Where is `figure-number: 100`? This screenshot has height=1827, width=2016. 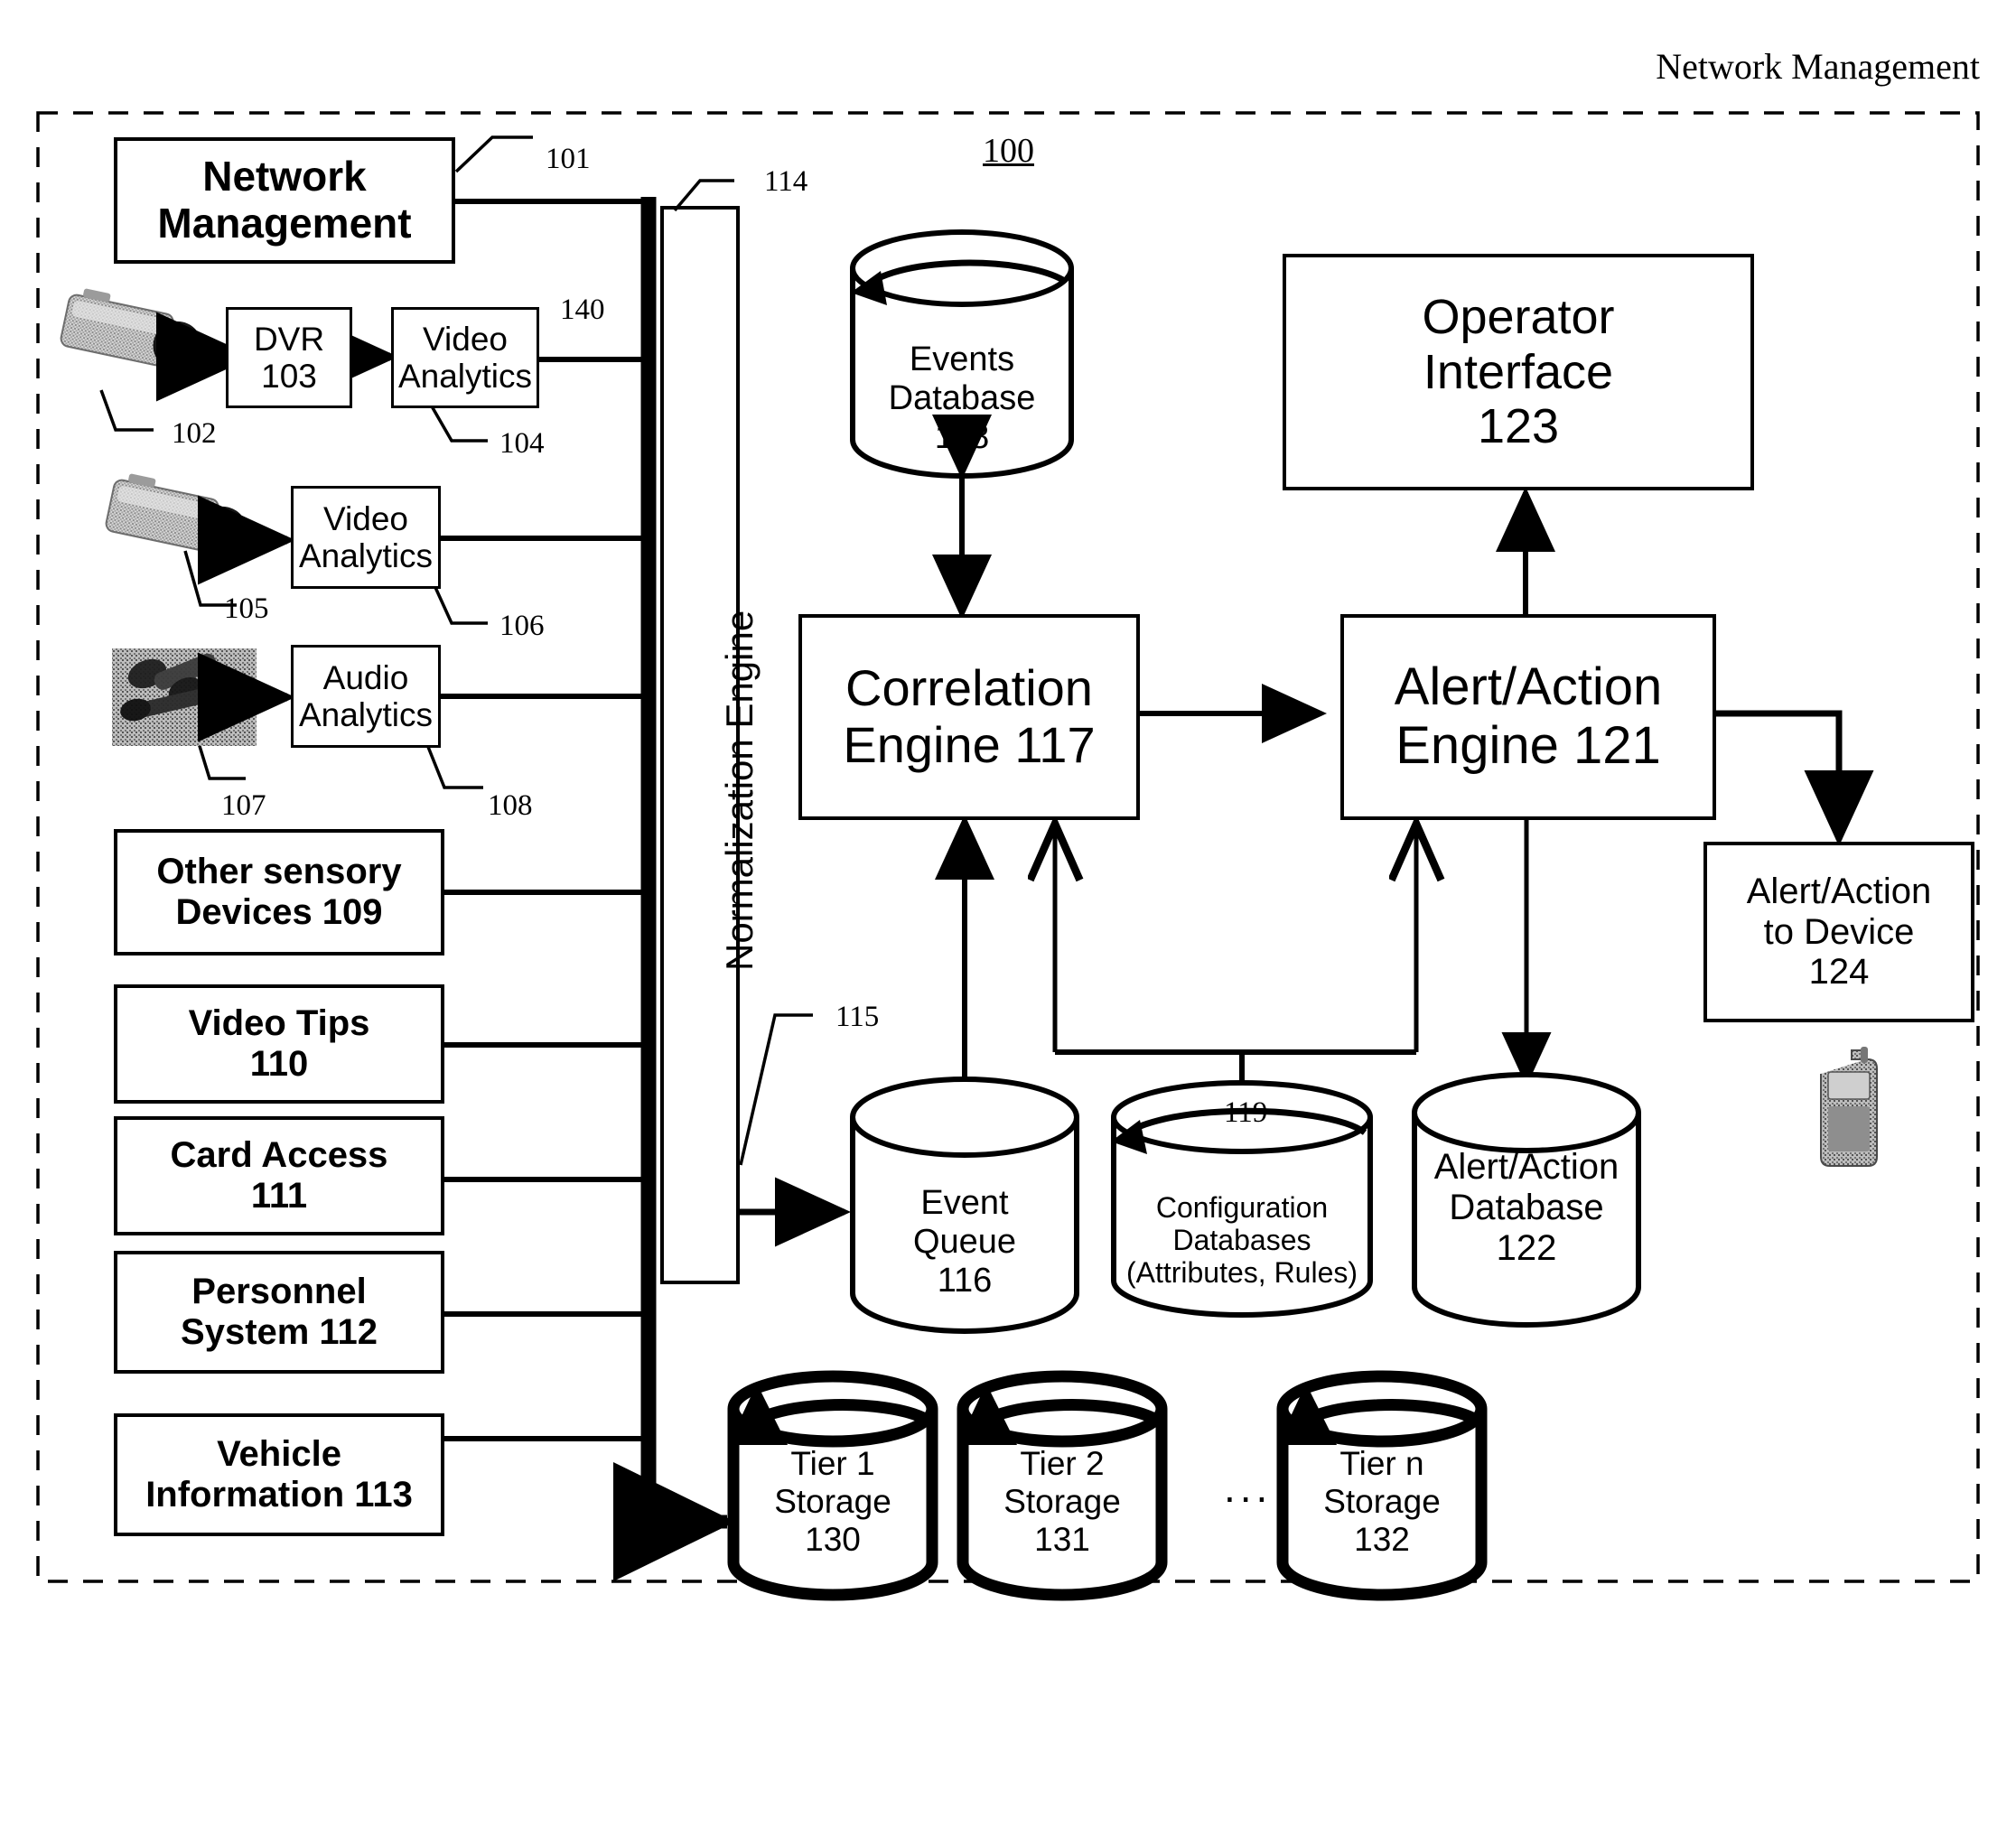
figure-number: 100 is located at coordinates (1009, 151).